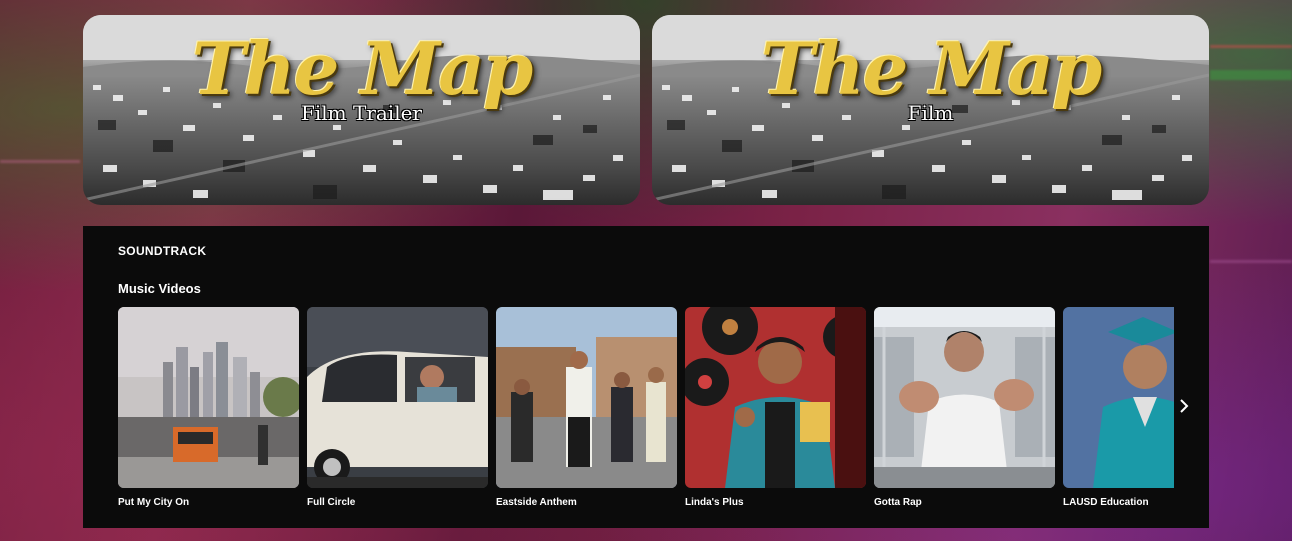 The width and height of the screenshot is (1292, 541). What do you see at coordinates (930, 113) in the screenshot?
I see `logo-subtitle: Film` at bounding box center [930, 113].